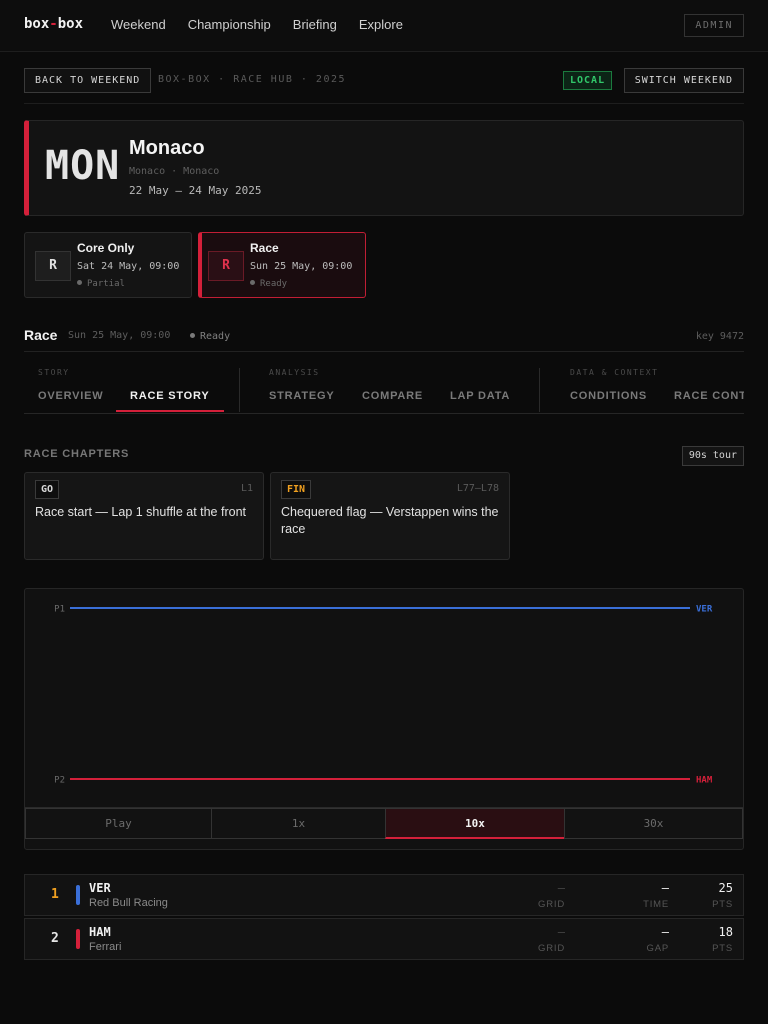  Describe the element at coordinates (298, 823) in the screenshot. I see `speed-1x-button: 1x` at that location.